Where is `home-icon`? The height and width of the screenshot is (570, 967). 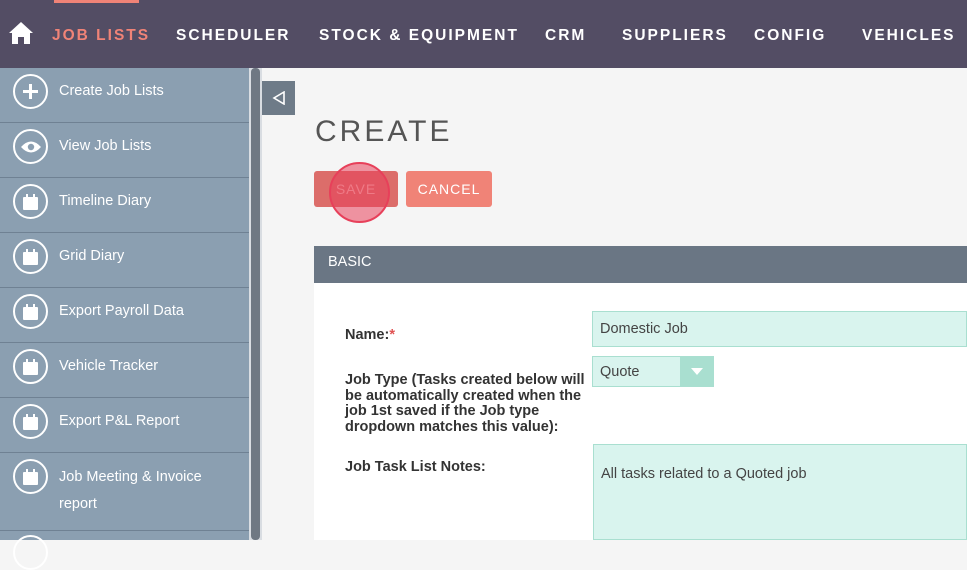 home-icon is located at coordinates (21, 33).